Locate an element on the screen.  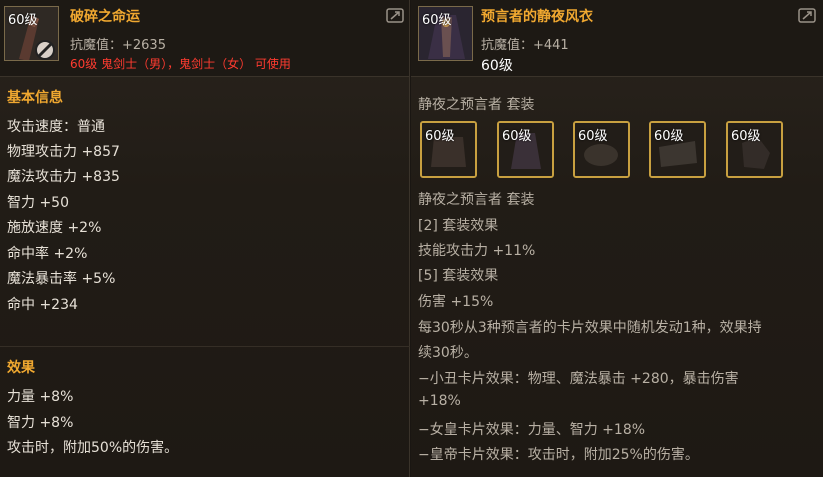
set-effect-line: 技能攻击力 +11% is located at coordinates (477, 251).